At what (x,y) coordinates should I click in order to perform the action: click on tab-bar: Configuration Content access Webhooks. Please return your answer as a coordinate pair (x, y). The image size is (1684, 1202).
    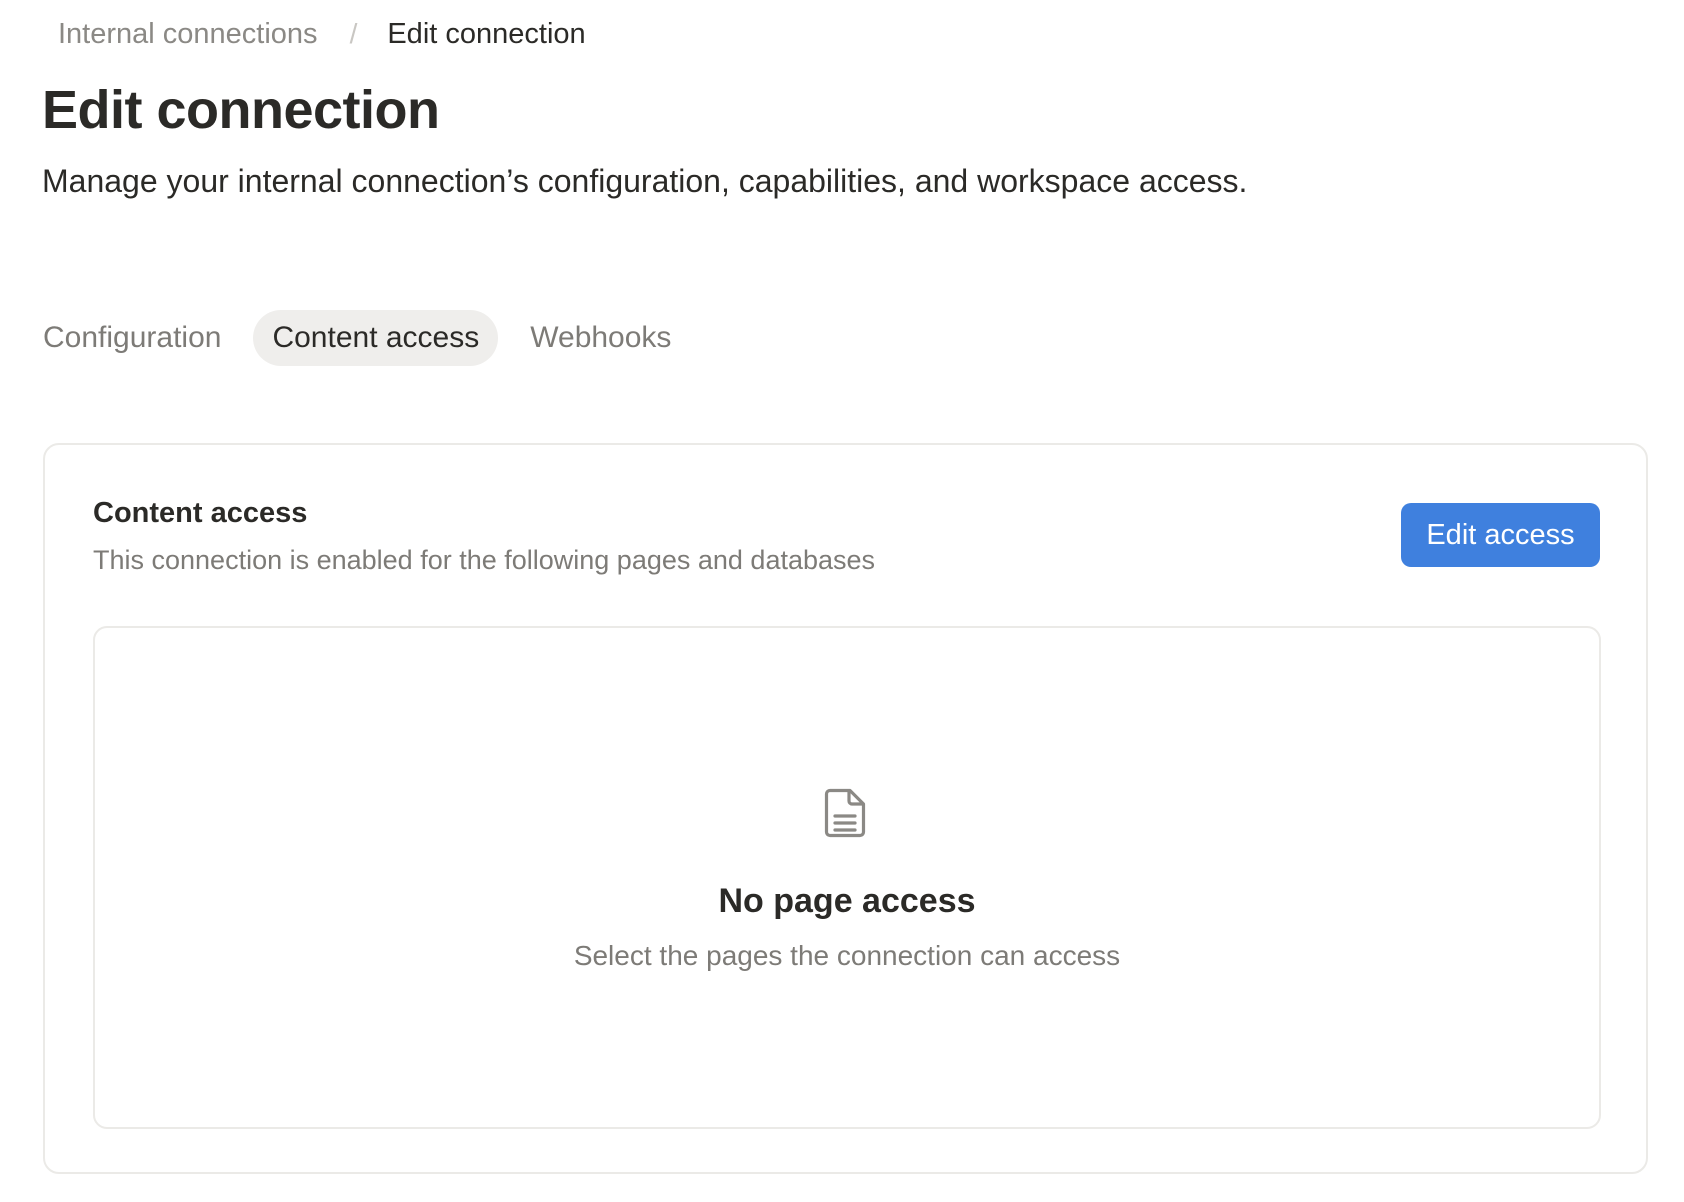
    Looking at the image, I should click on (363, 338).